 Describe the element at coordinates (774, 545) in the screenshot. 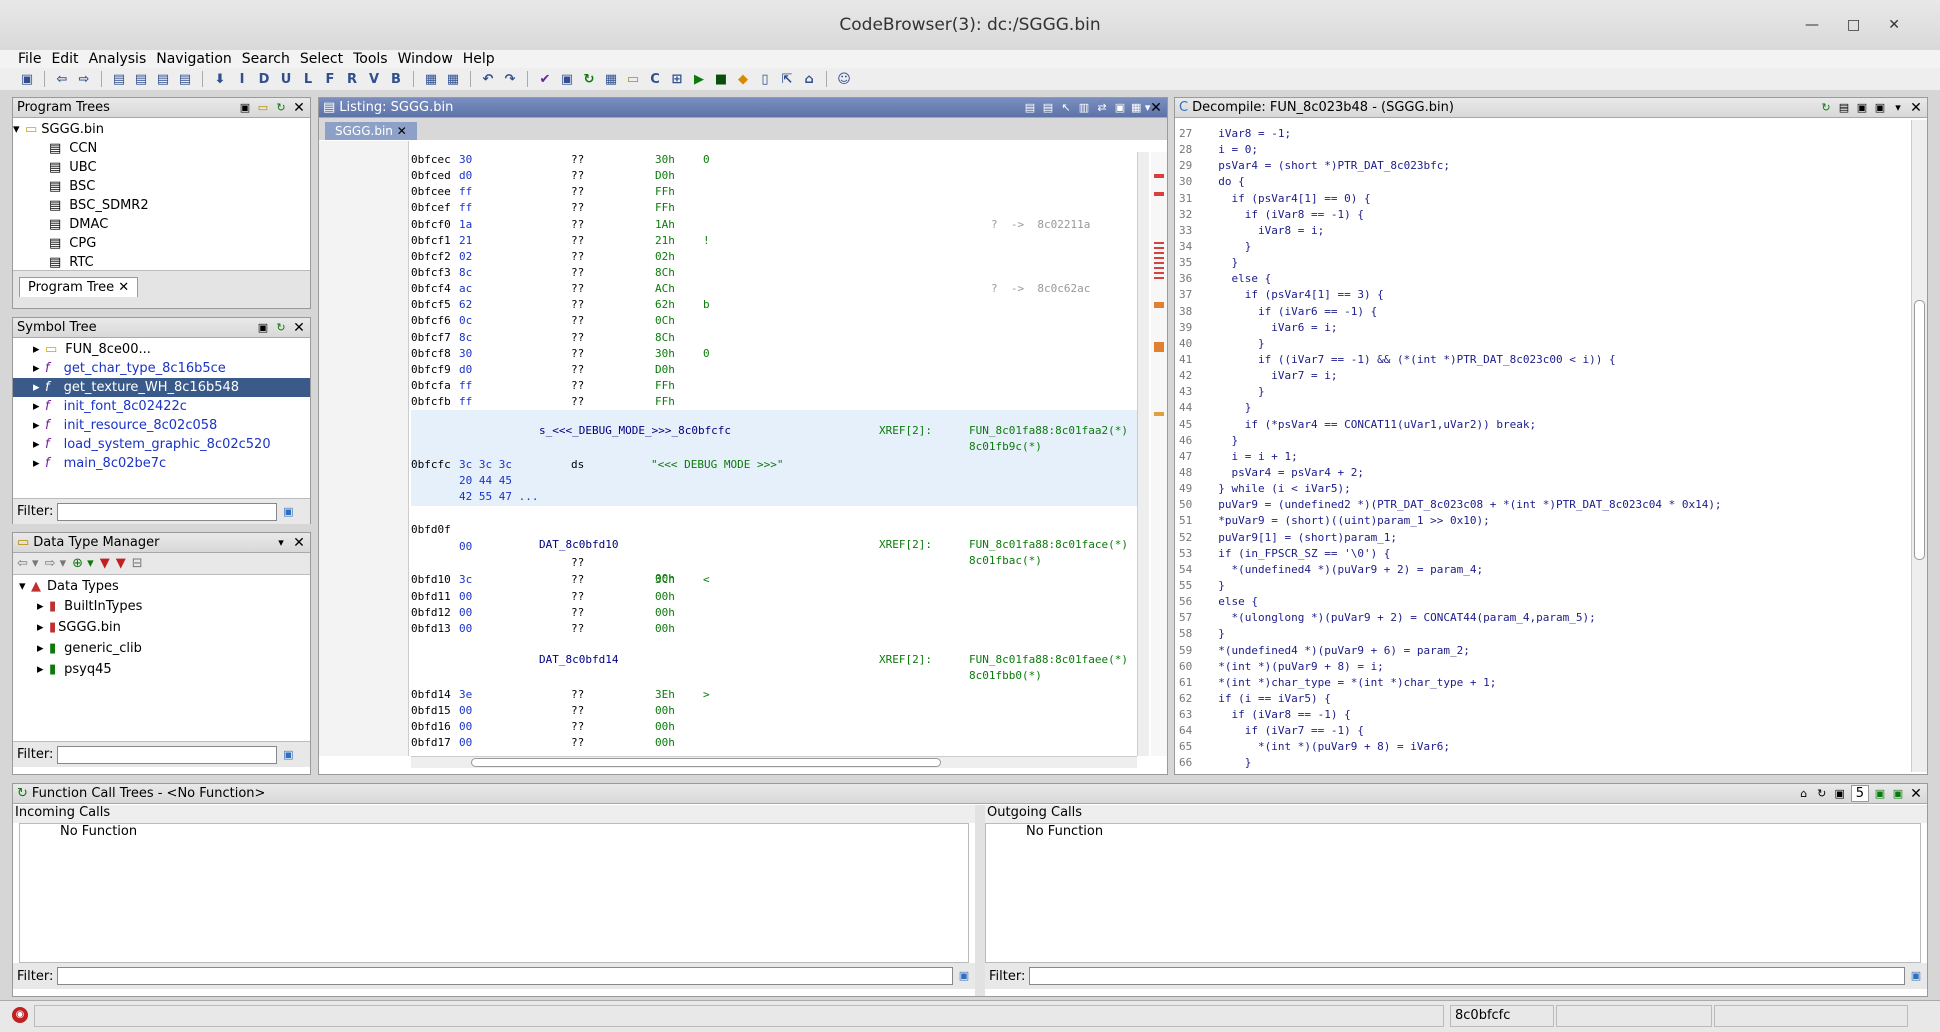

I see `listing-row: 0bfd0f 00 ?? 00h` at that location.